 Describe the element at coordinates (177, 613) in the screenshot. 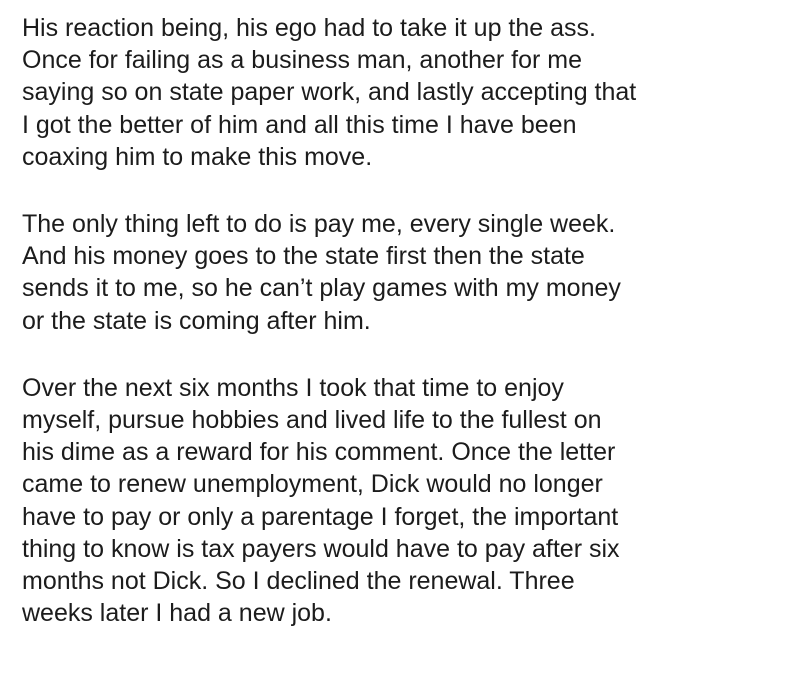

I see `text-line: weeks later I had a new job.` at that location.